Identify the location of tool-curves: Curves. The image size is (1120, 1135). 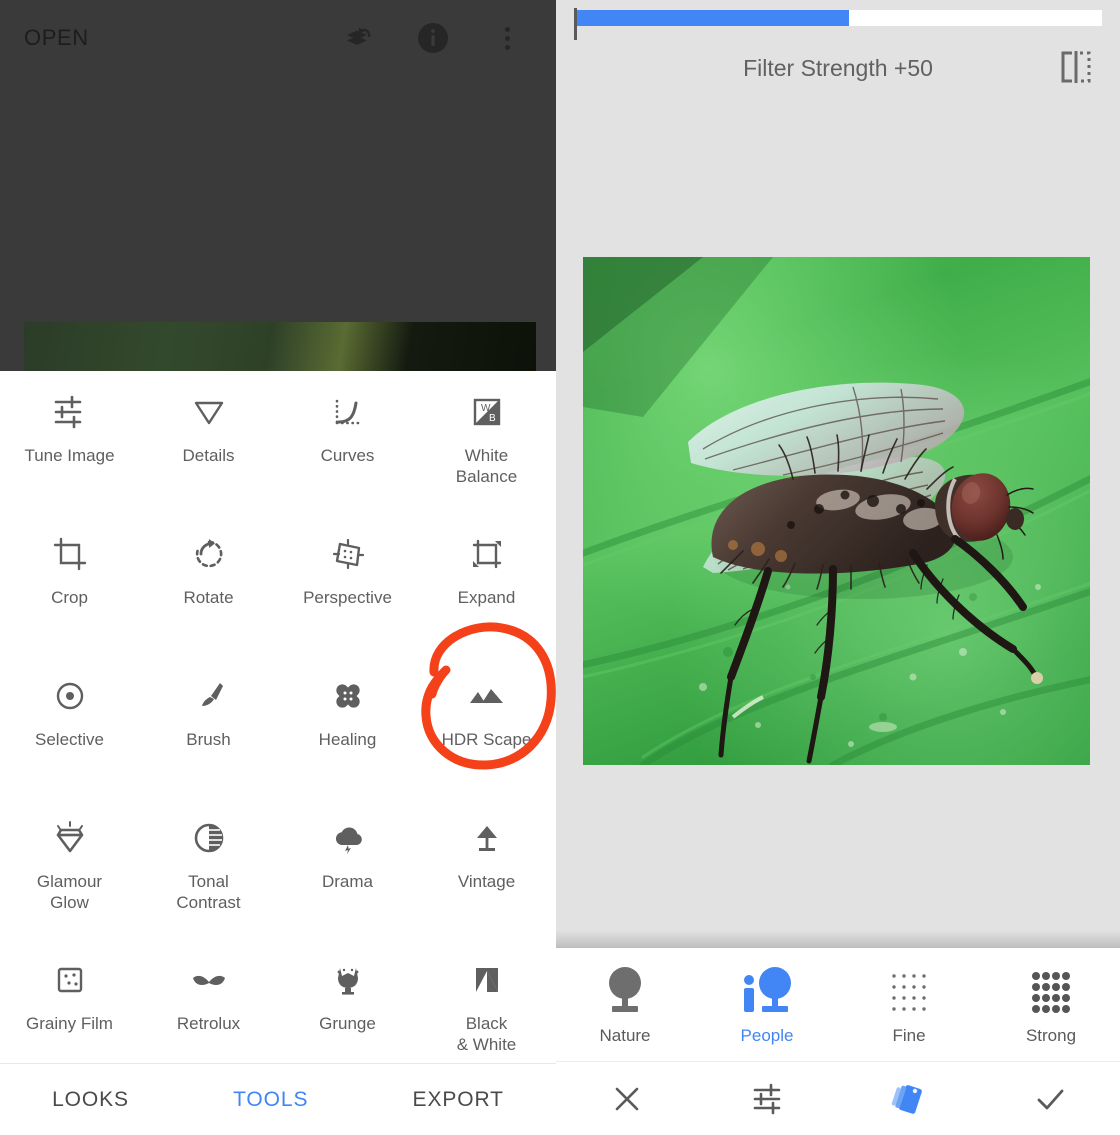
(347, 442).